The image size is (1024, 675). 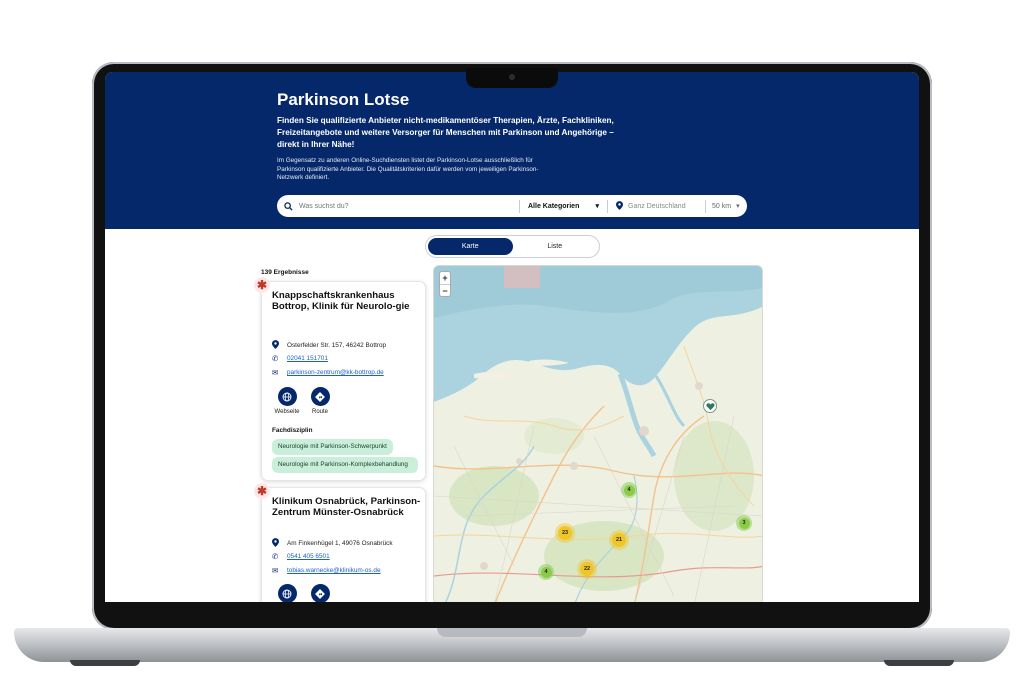 I want to click on tab-map: Karte, so click(x=470, y=246).